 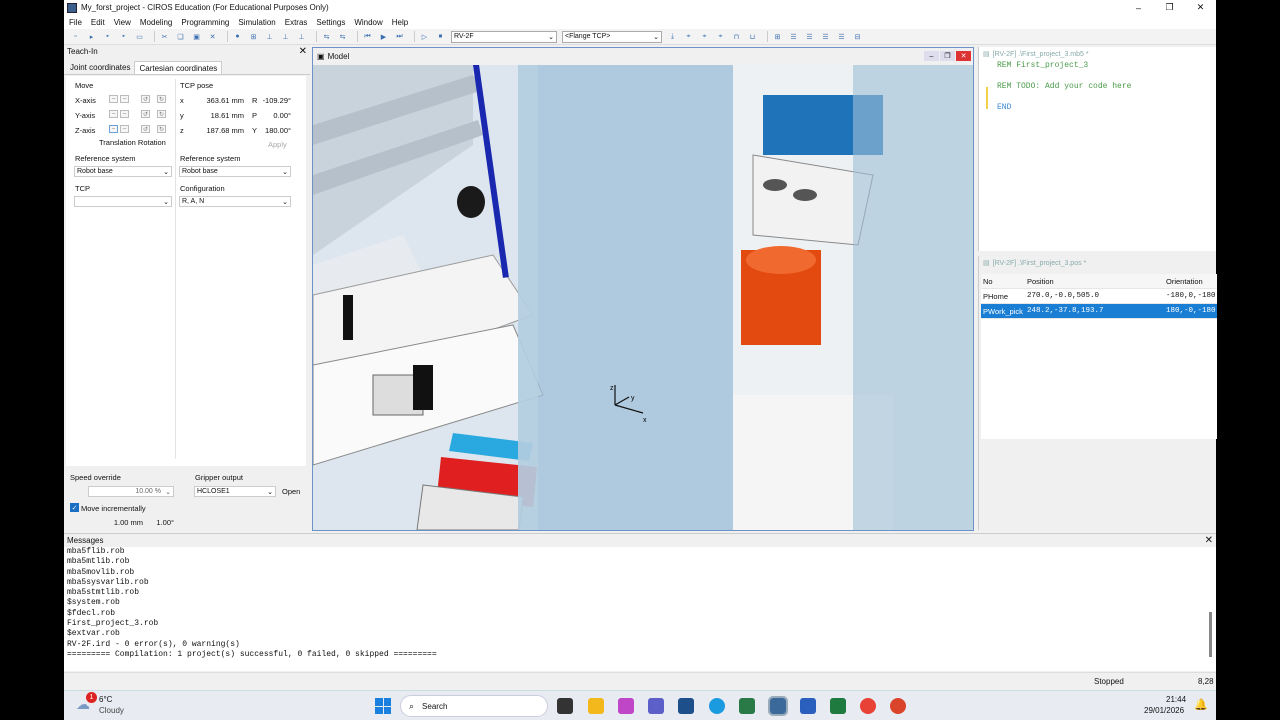 I want to click on x-plus-button: –, so click(x=124, y=99).